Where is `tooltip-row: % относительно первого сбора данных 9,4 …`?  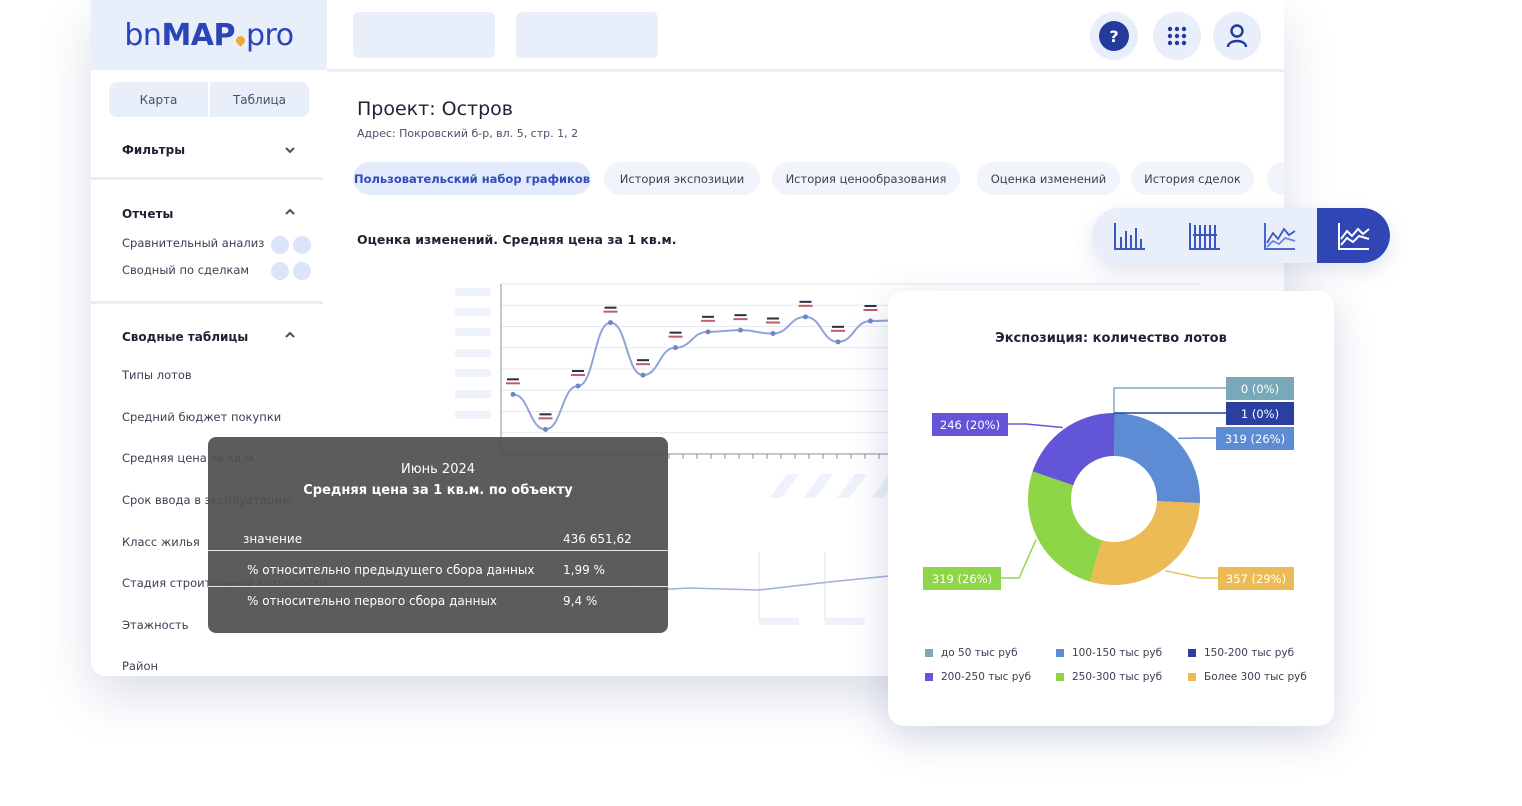
tooltip-row: % относительно первого сбора данных 9,4 … is located at coordinates (438, 601).